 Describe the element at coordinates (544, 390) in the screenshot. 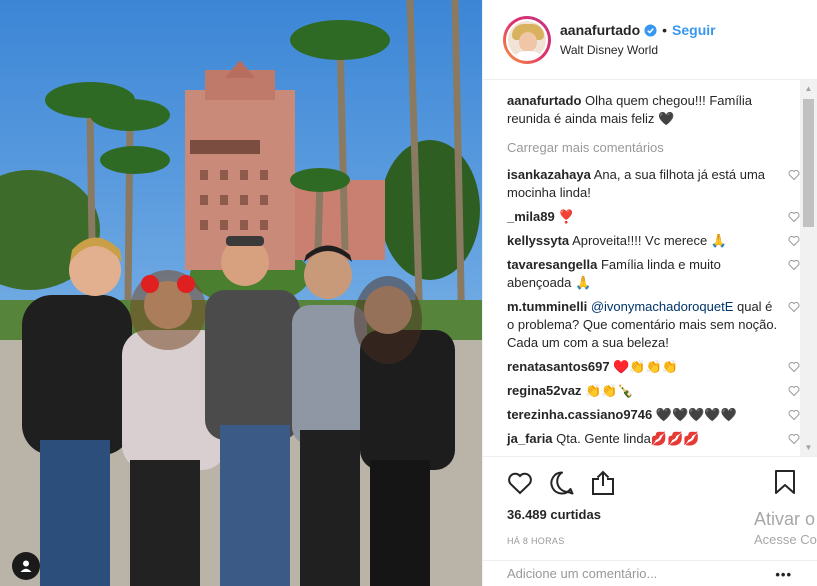

I see `comment-username: regina52vaz` at that location.